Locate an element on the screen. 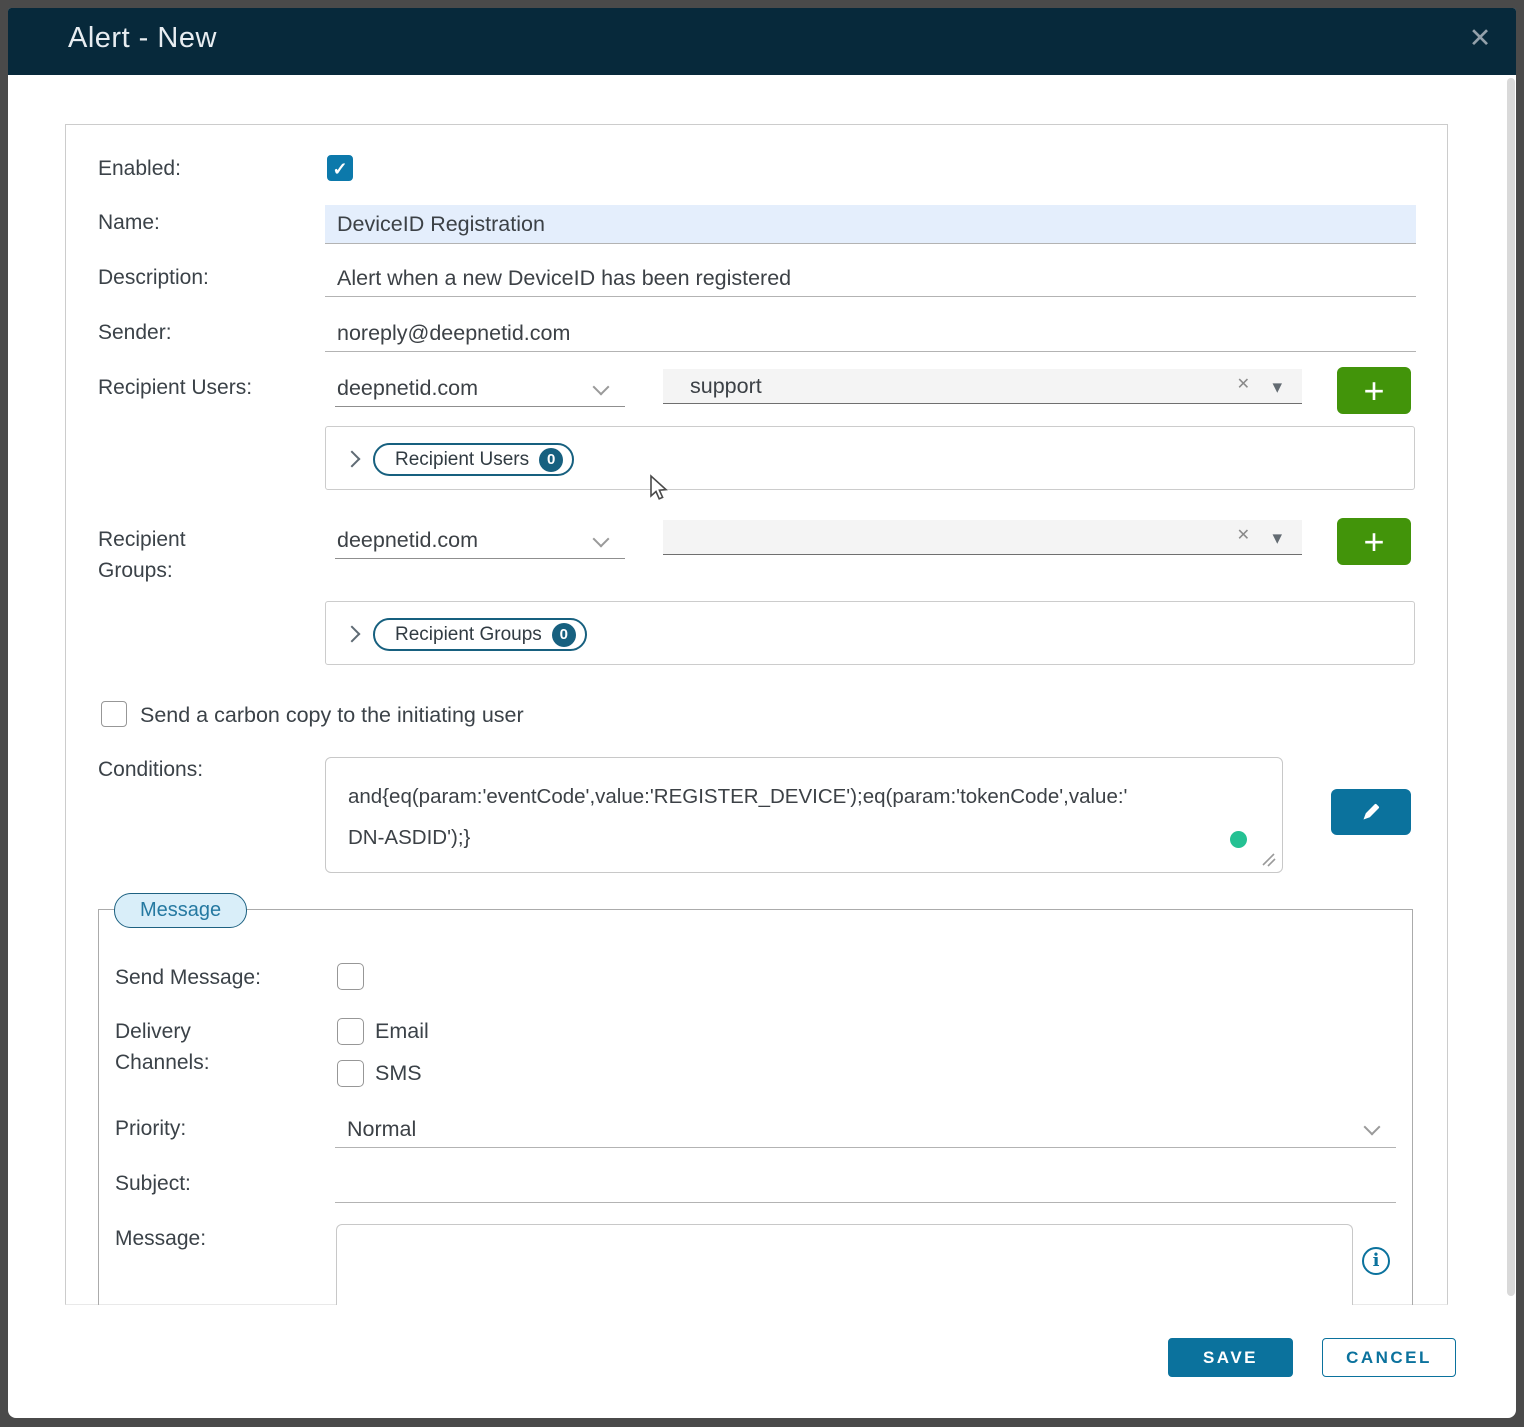 The height and width of the screenshot is (1427, 1524). recipient-users-count-badge: 0 is located at coordinates (551, 459).